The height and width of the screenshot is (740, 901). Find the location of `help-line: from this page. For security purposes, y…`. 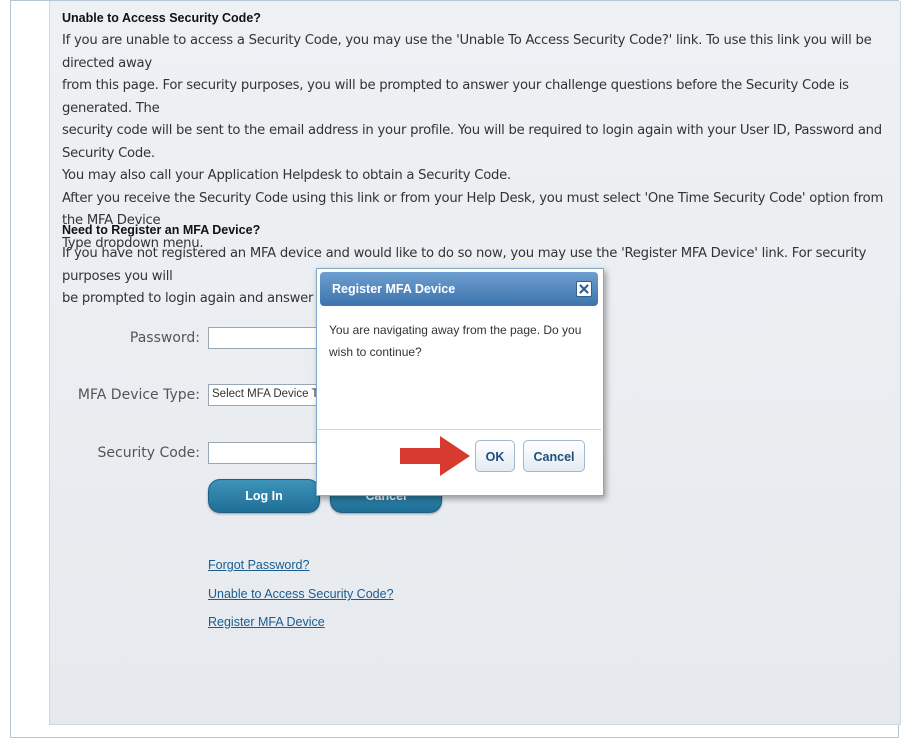

help-line: from this page. For security purposes, y… is located at coordinates (455, 97).